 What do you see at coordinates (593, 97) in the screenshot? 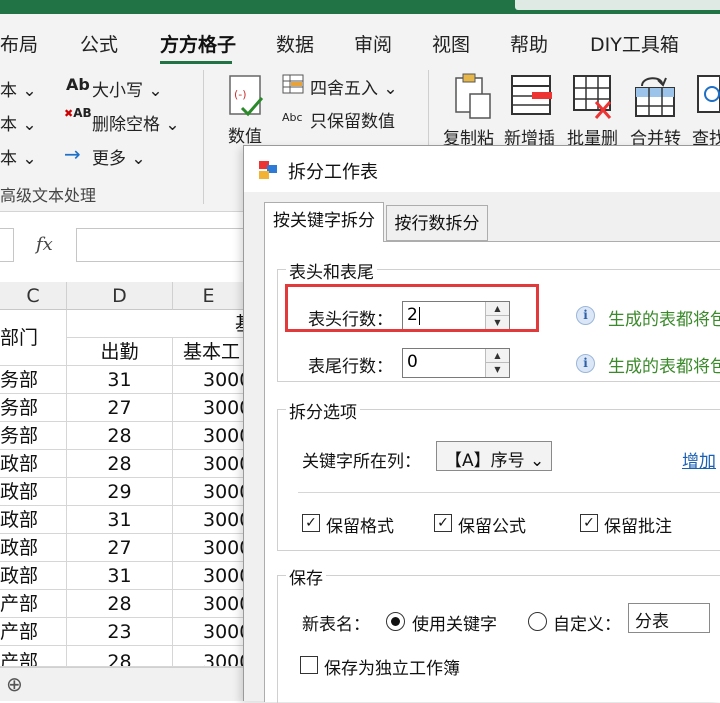
I see `batch-delete-icon` at bounding box center [593, 97].